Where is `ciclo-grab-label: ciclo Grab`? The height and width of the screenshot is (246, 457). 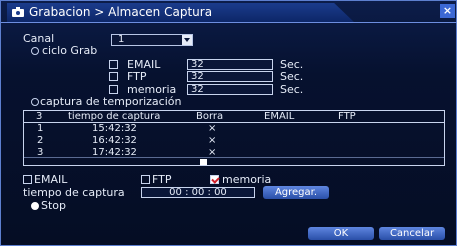 ciclo-grab-label: ciclo Grab is located at coordinates (70, 50).